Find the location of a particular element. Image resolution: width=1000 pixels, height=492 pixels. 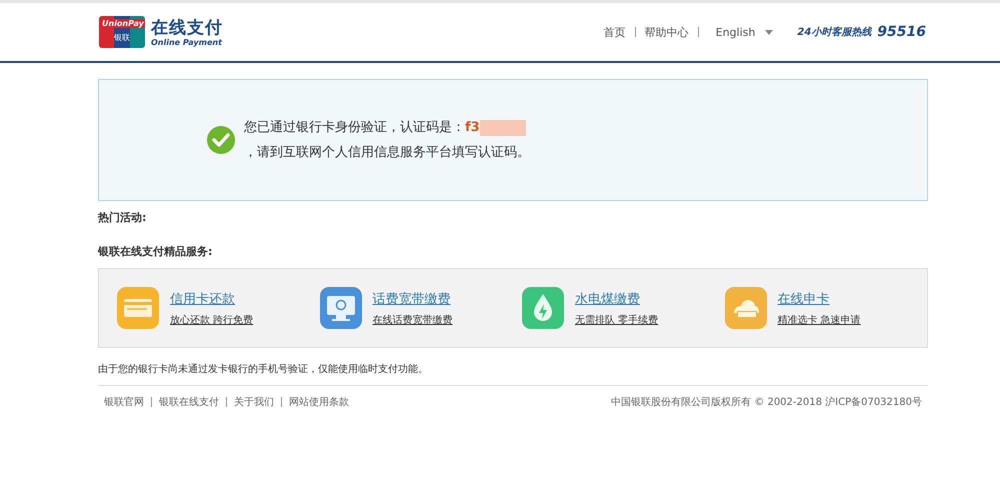

caret-icon is located at coordinates (769, 32).